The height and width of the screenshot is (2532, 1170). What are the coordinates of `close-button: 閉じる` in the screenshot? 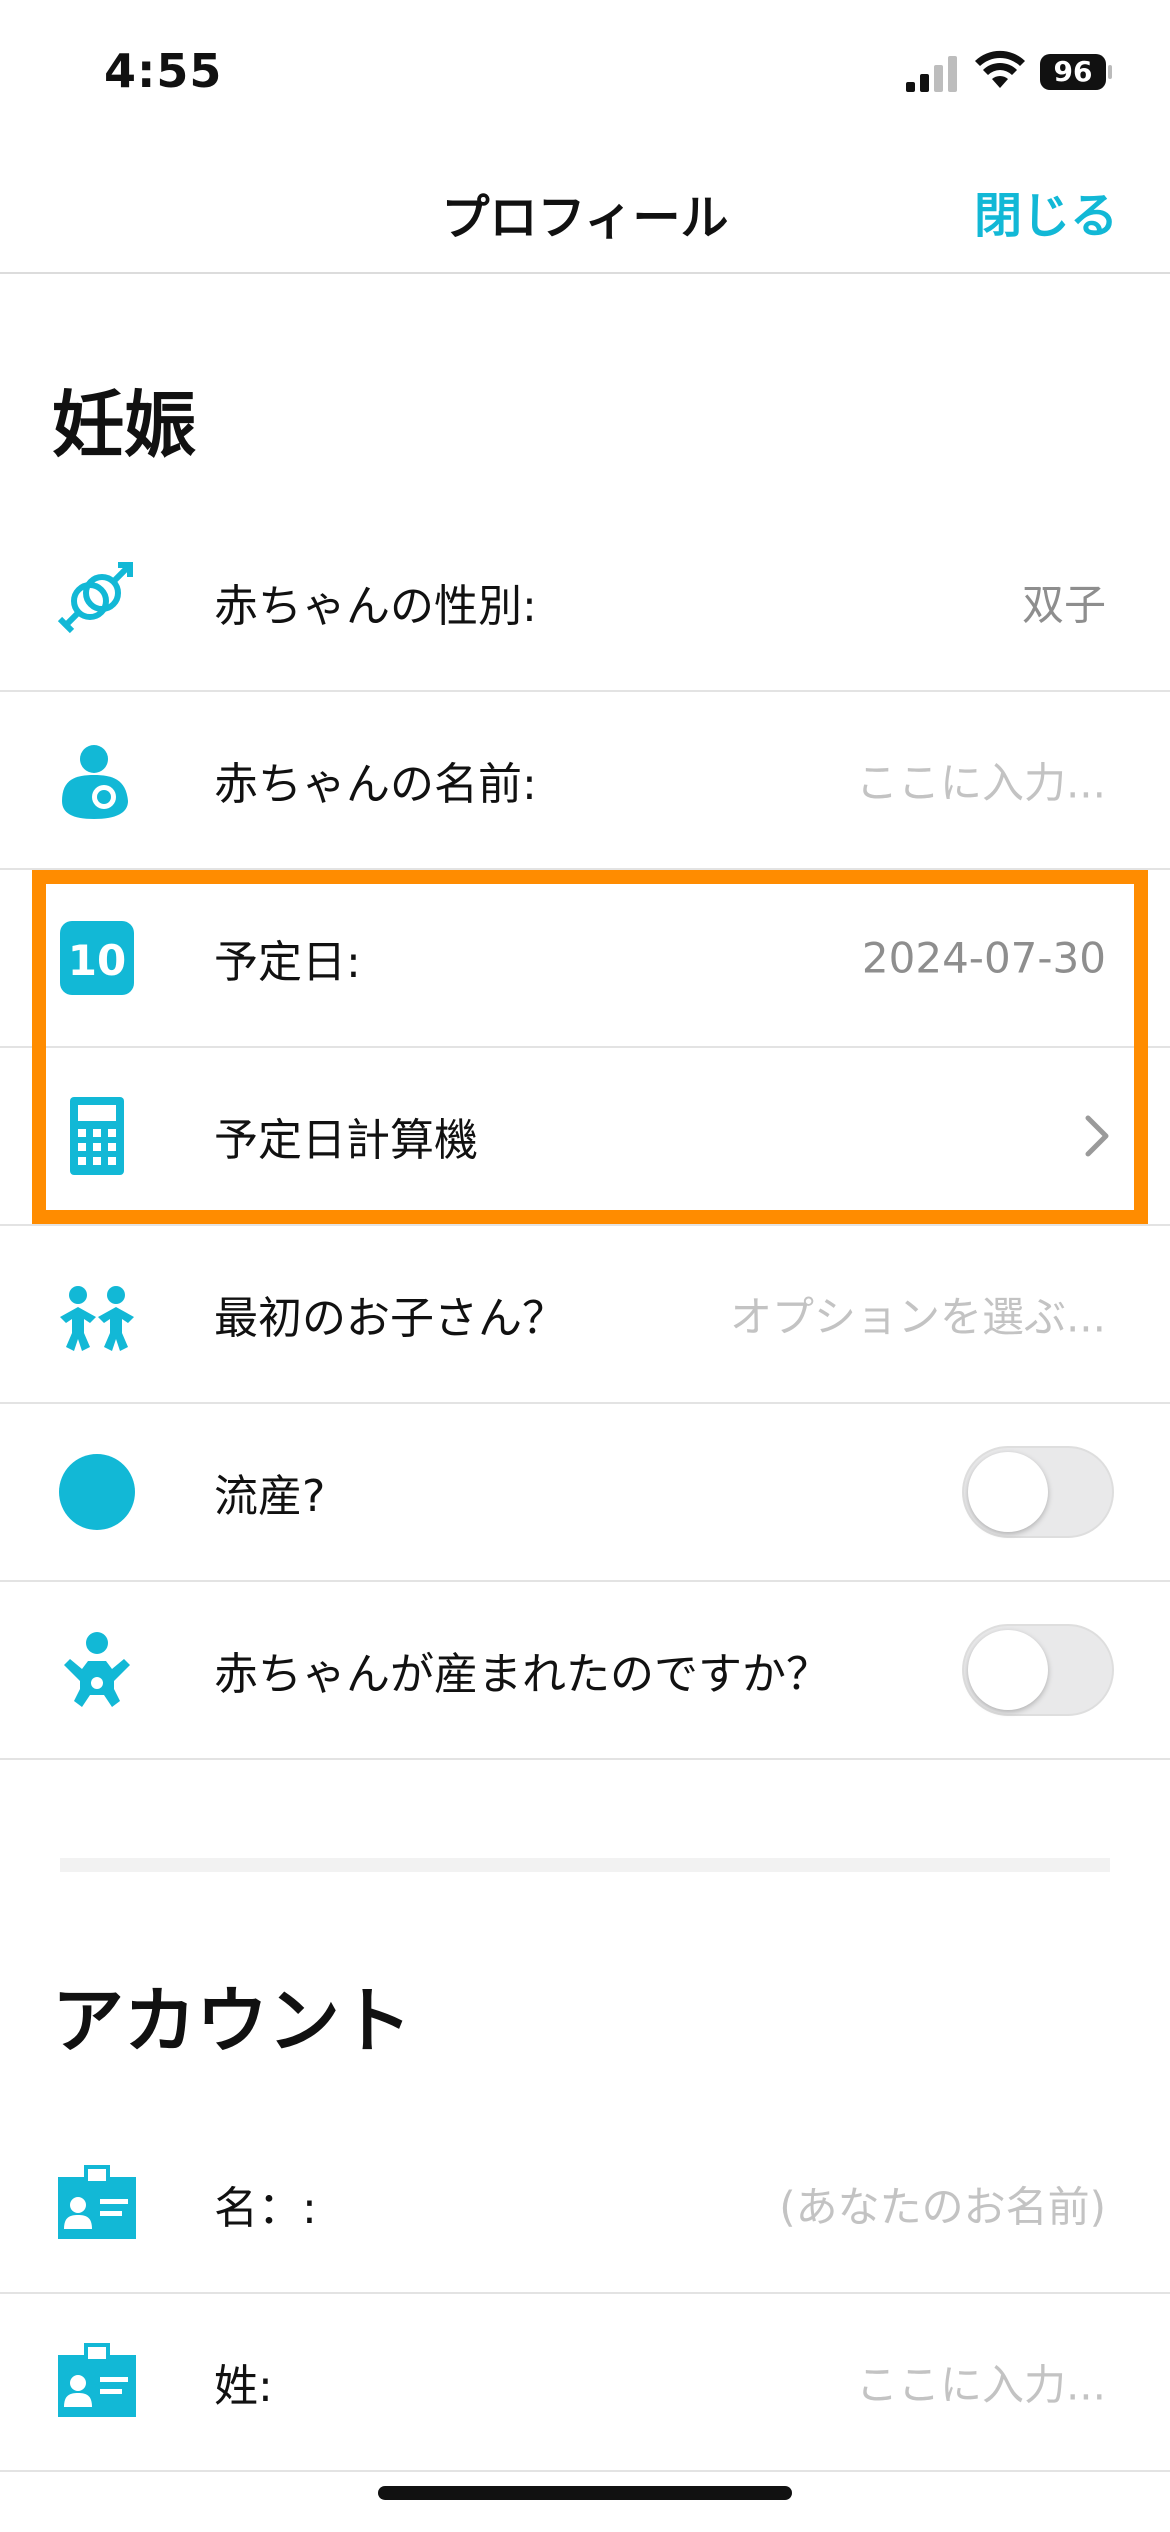 It's located at (1046, 211).